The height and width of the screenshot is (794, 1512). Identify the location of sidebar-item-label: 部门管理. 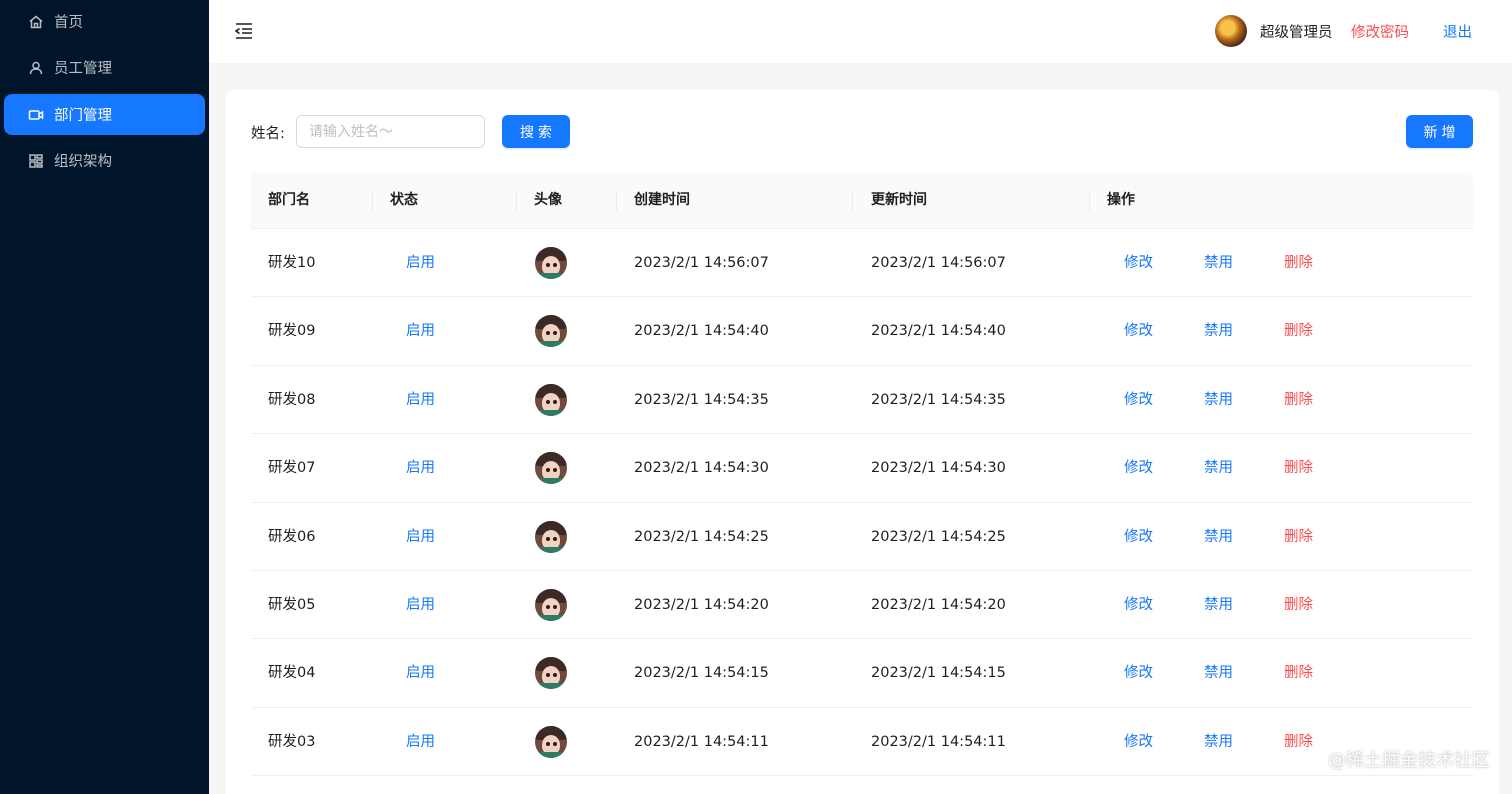
(83, 116).